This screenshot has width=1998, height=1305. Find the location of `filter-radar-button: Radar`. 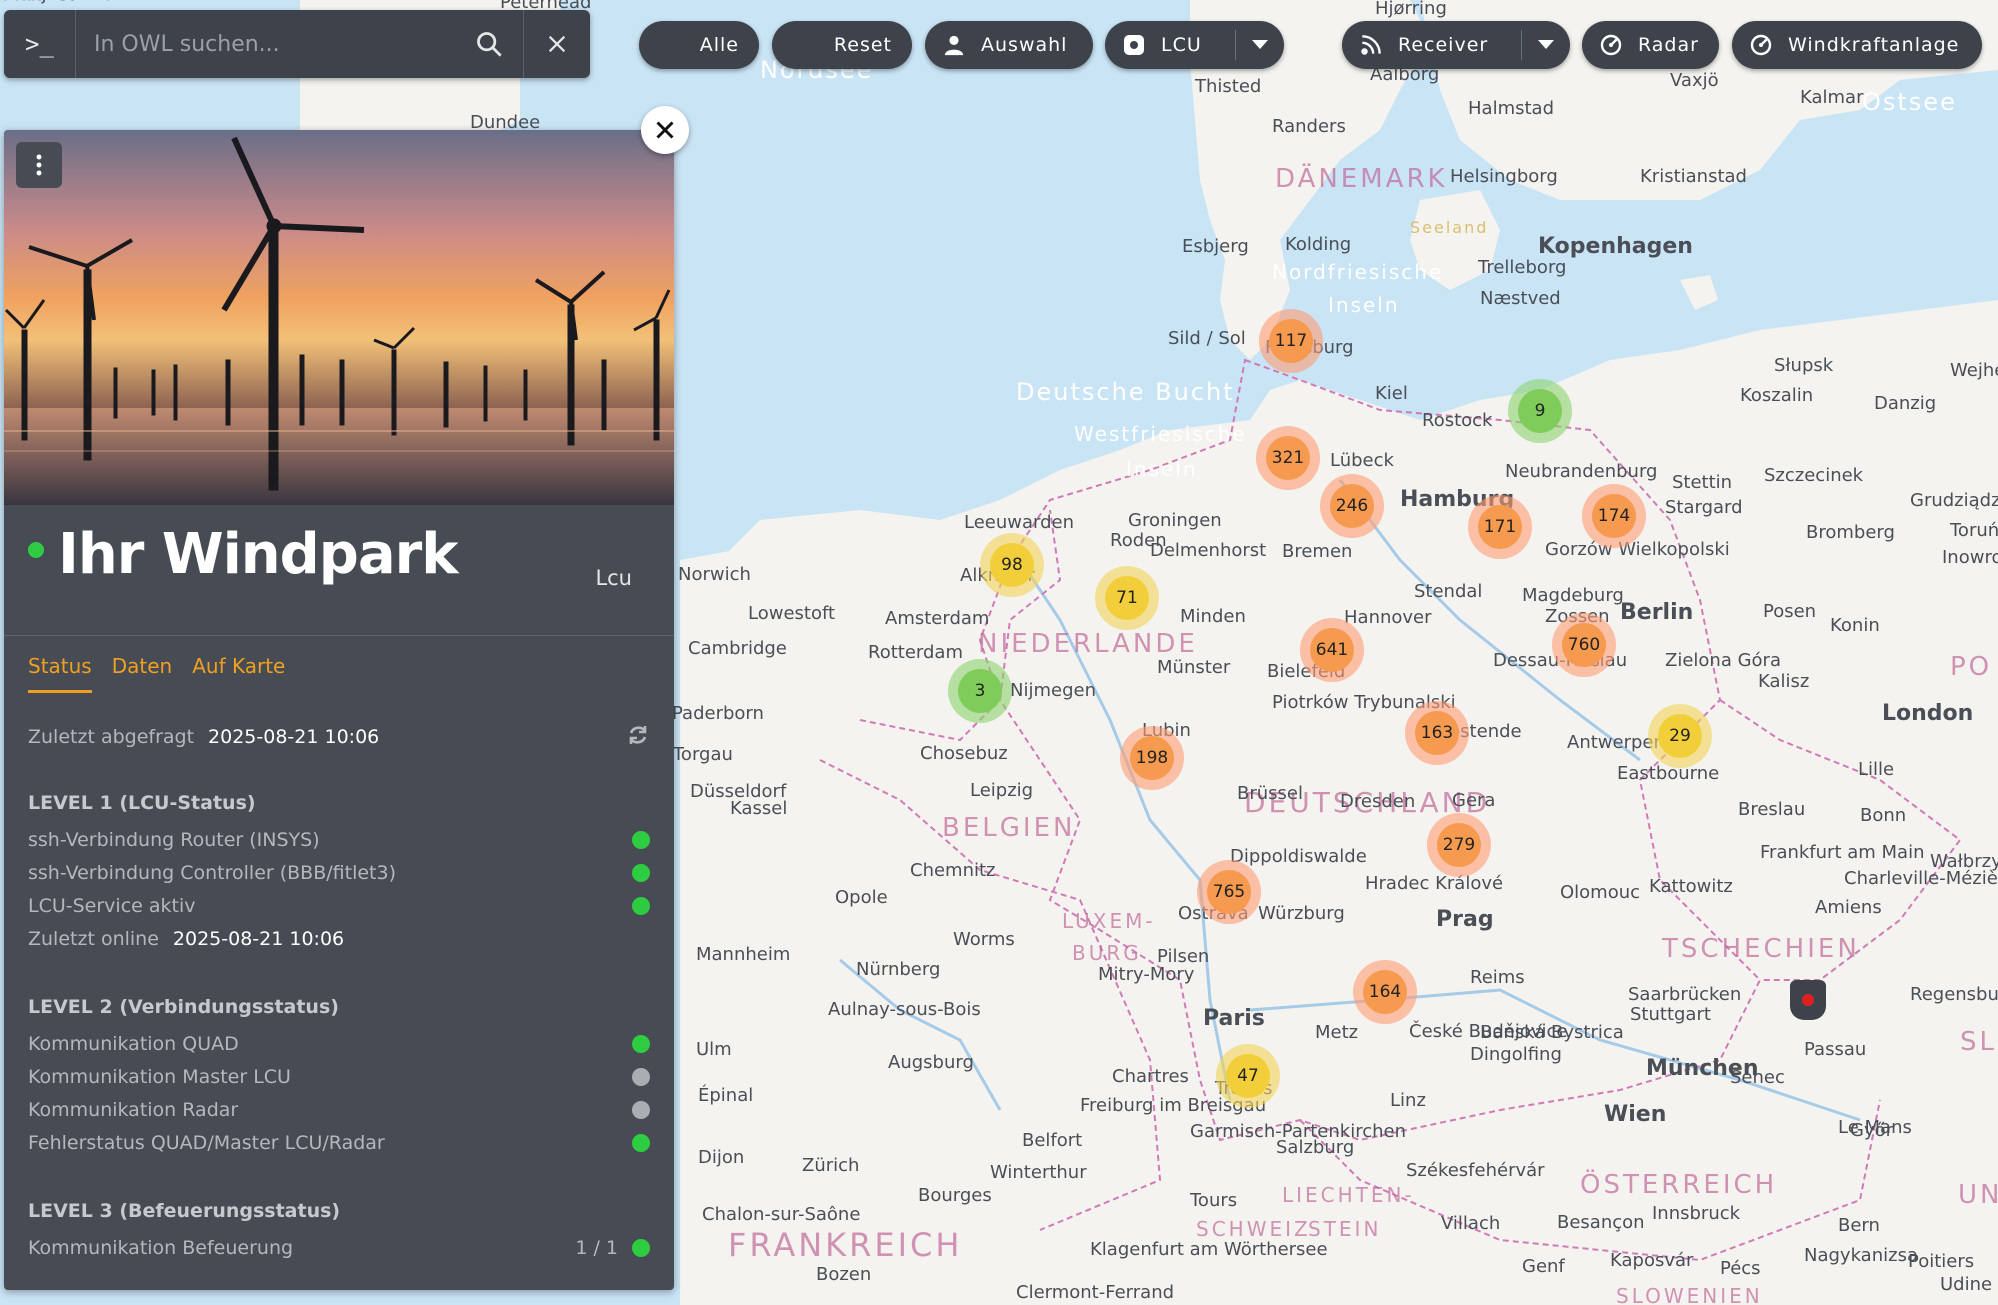

filter-radar-button: Radar is located at coordinates (1650, 45).